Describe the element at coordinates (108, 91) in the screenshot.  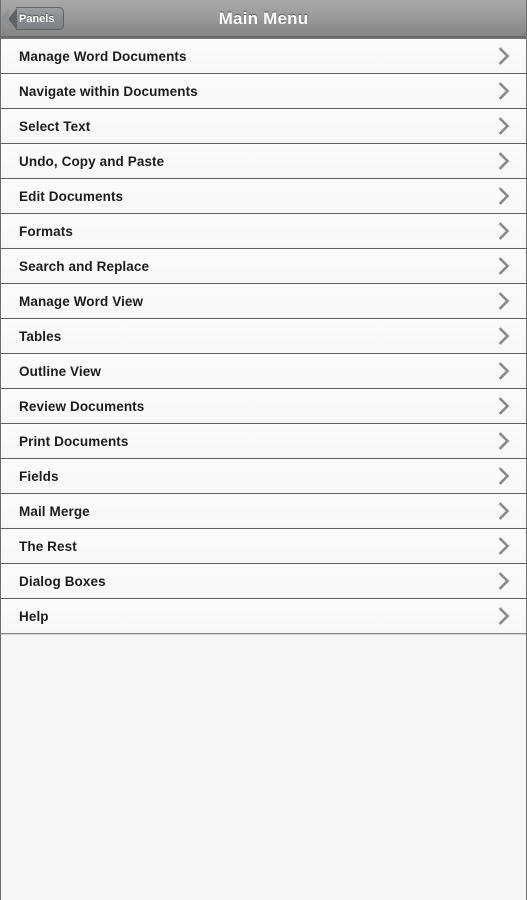
I see `menu-row-label: Navigate within Documents` at that location.